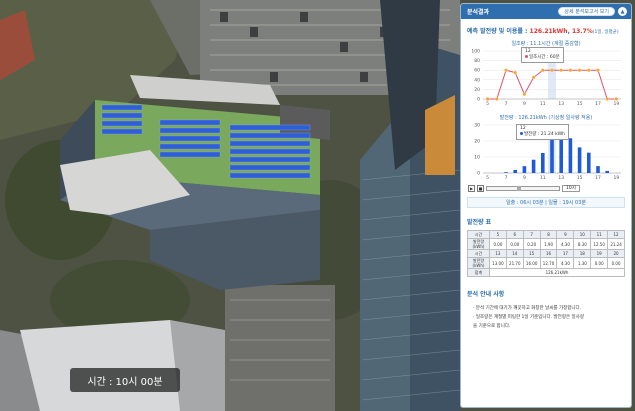 This screenshot has width=635, height=411. Describe the element at coordinates (497, 234) in the screenshot. I see `table-hour: 5` at that location.